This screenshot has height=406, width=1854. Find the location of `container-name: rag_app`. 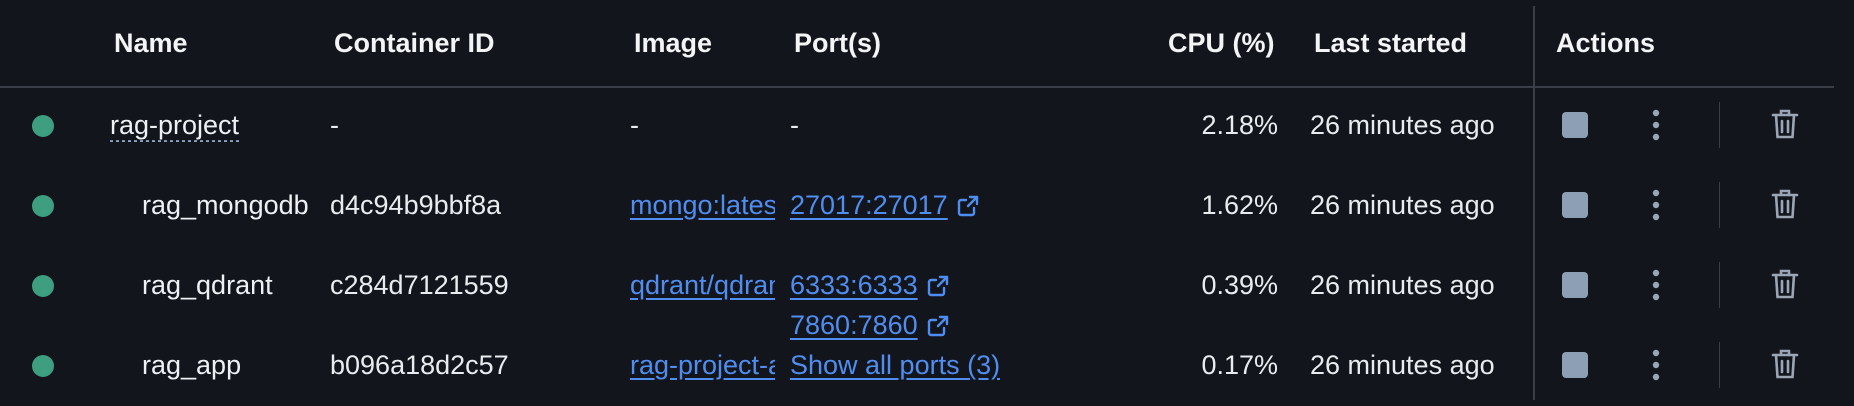

container-name: rag_app is located at coordinates (229, 365).